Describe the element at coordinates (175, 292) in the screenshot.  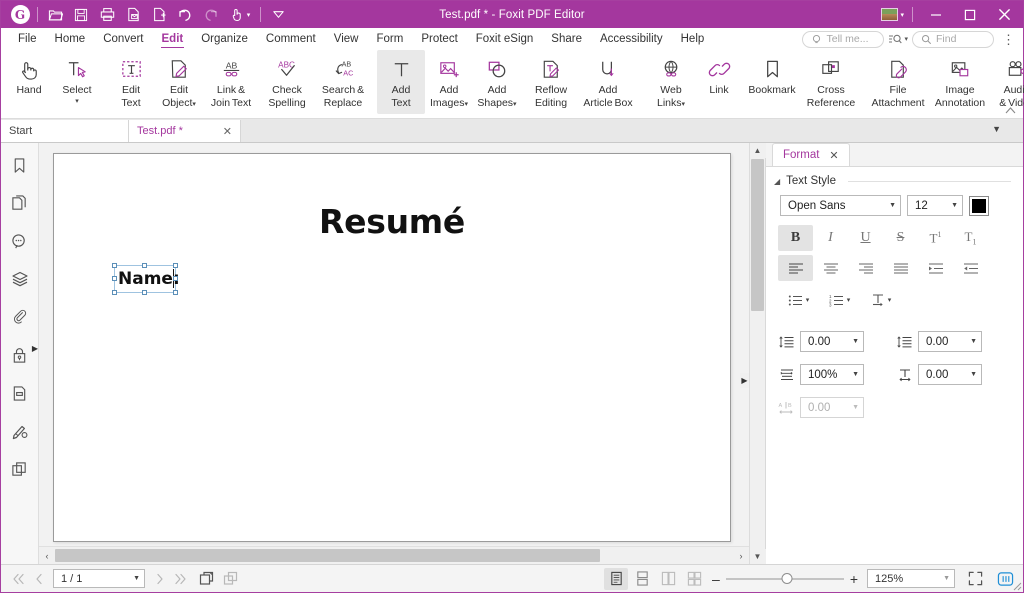
I see `resize-handle-se` at that location.